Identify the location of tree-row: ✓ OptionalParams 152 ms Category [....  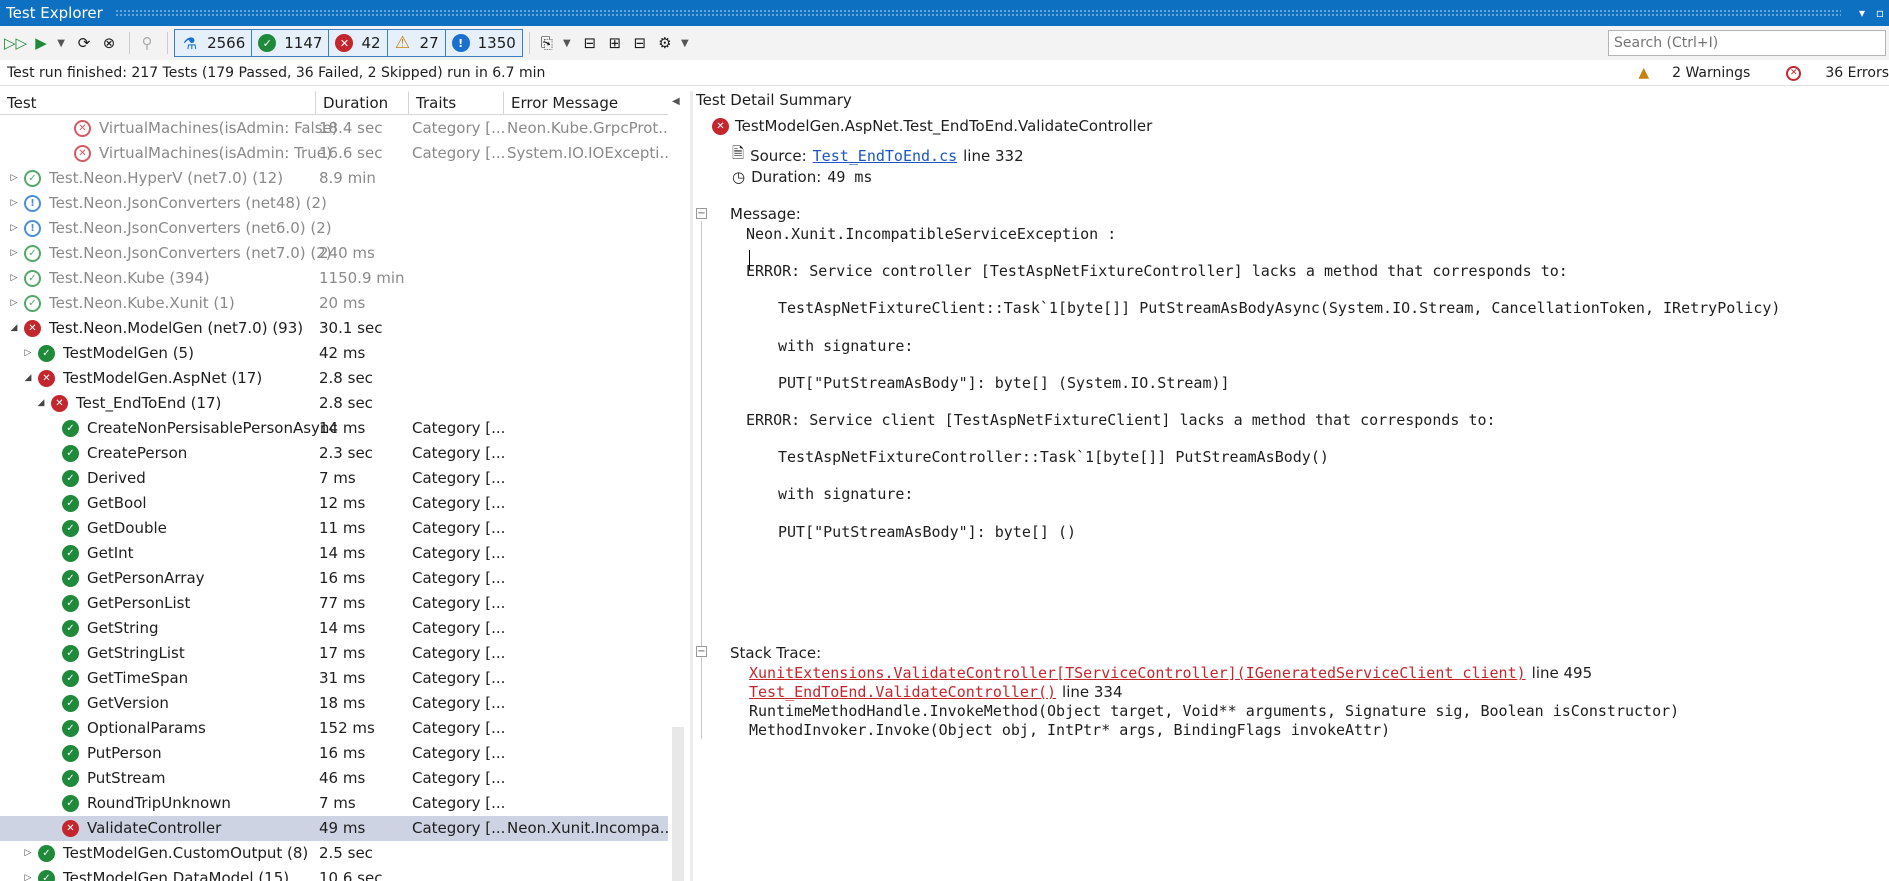
(334, 728).